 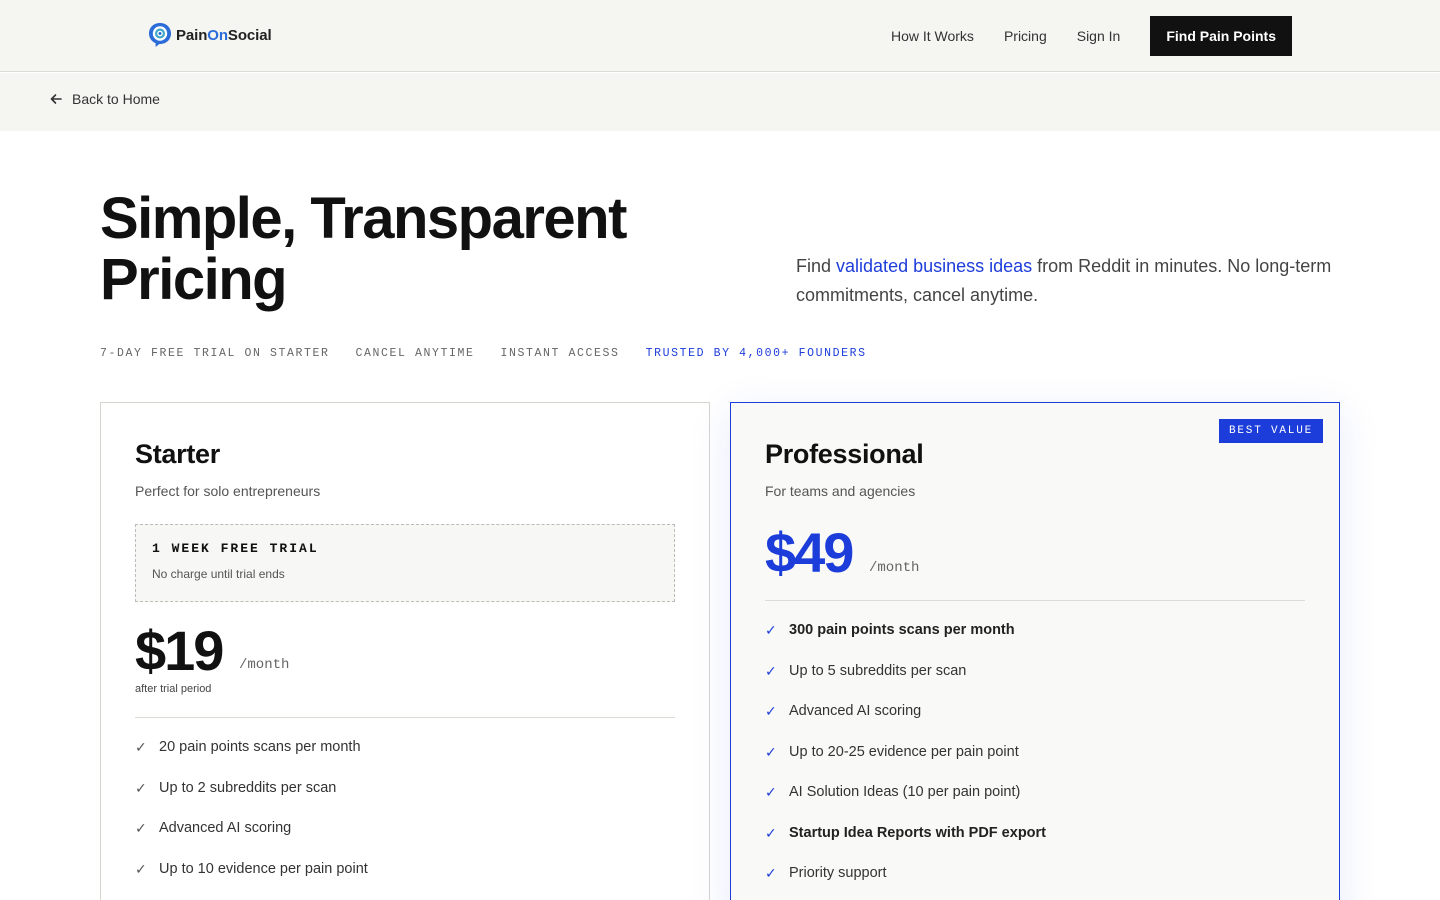 I want to click on feature-item: ✓ Up to 5 subreddits per scan, so click(x=866, y=670).